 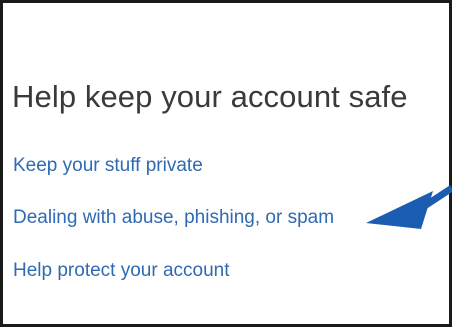 I want to click on link-dealing-with-abuse: Dealing with abuse, phishing, or spam, so click(x=173, y=218).